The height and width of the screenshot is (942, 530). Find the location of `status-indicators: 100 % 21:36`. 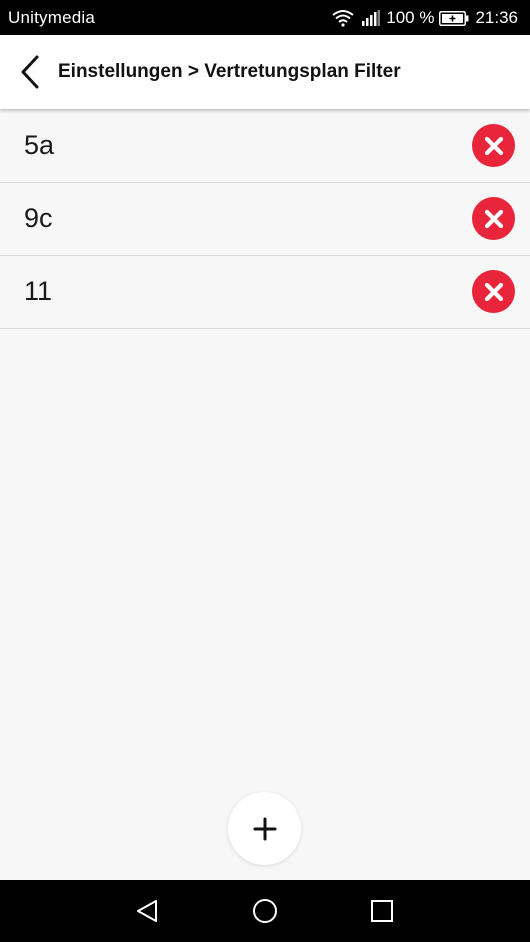

status-indicators: 100 % 21:36 is located at coordinates (425, 18).